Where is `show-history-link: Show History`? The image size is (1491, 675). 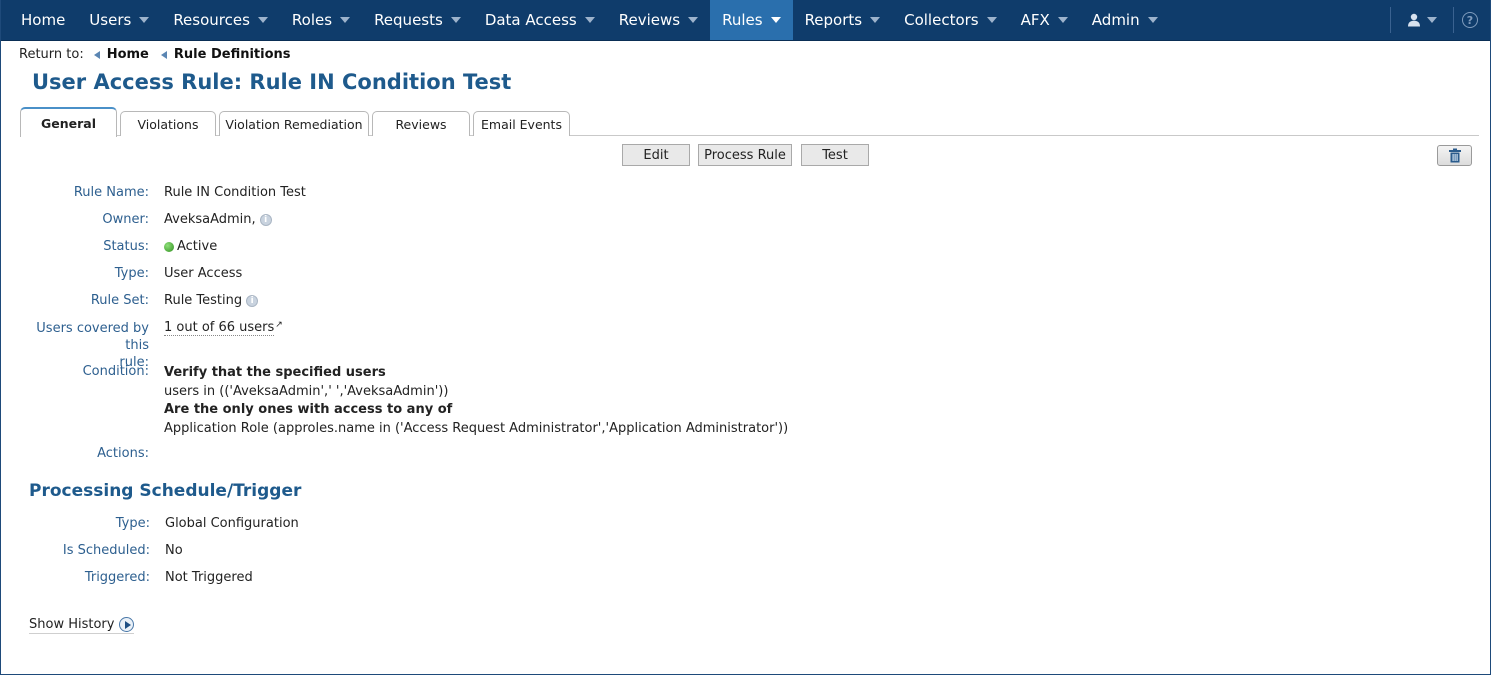
show-history-link: Show History is located at coordinates (82, 625).